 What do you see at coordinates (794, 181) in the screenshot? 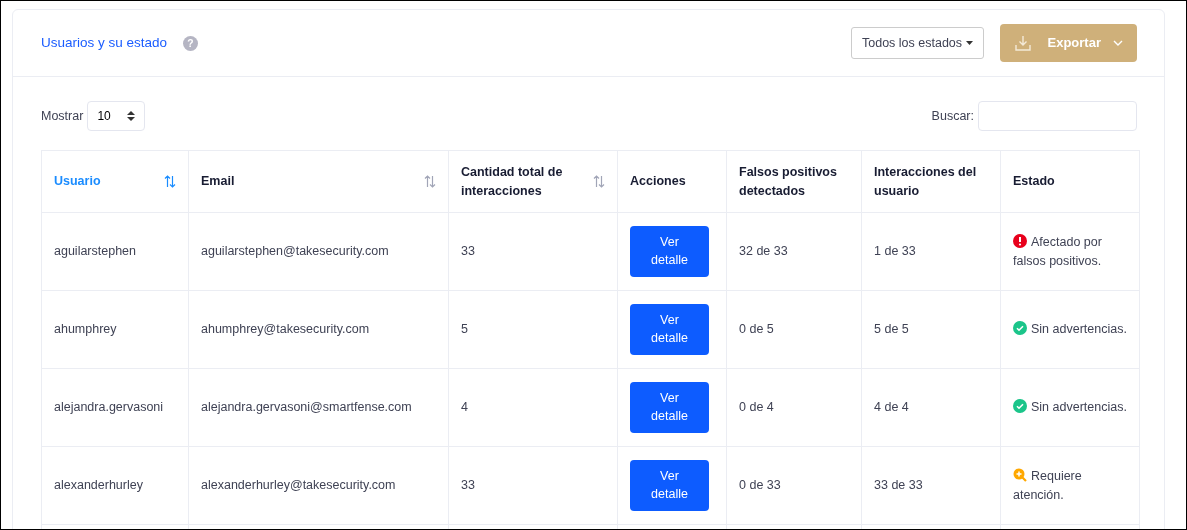
I see `column-header: Falsos positivos detectados` at bounding box center [794, 181].